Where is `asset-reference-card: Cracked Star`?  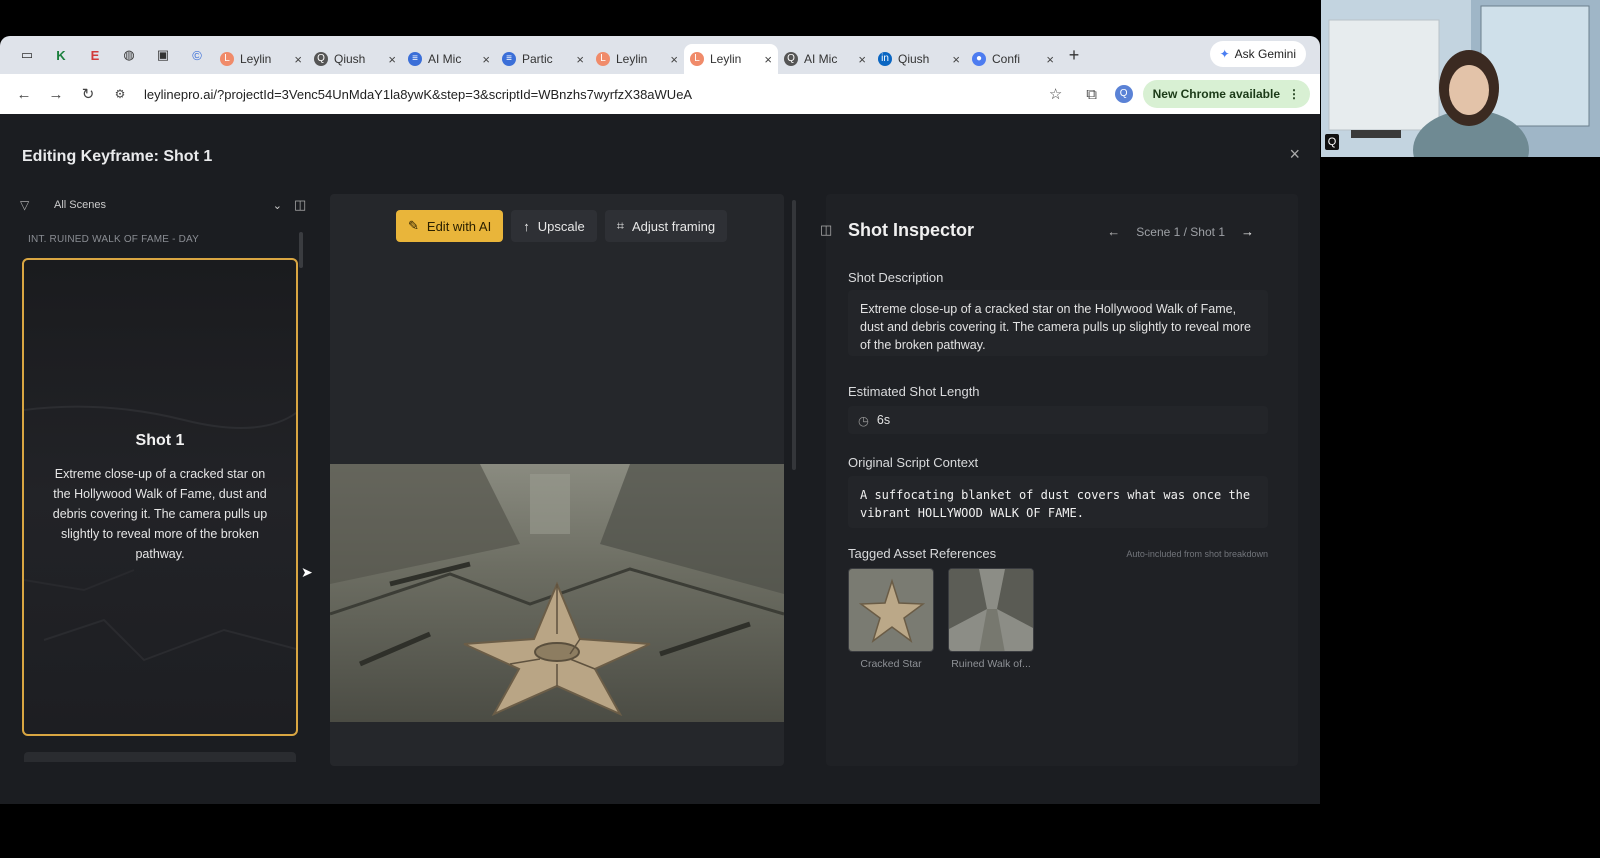
asset-reference-card: Cracked Star is located at coordinates (891, 619).